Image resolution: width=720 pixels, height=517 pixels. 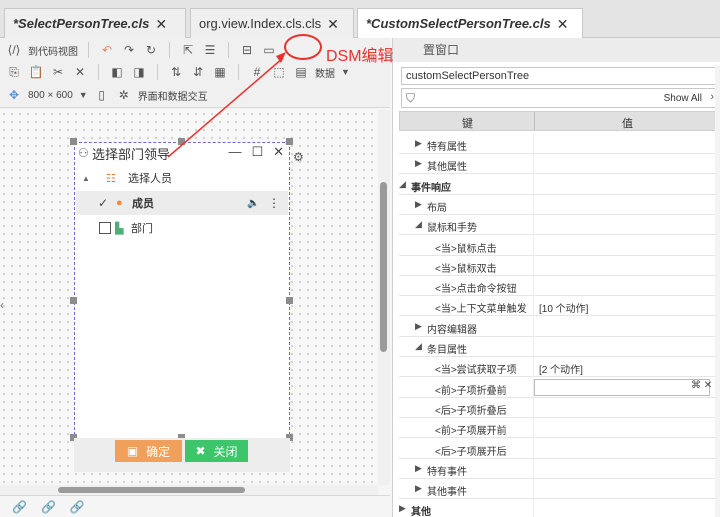 I want to click on property-row: ▶ 内容编辑器, so click(x=559, y=326).